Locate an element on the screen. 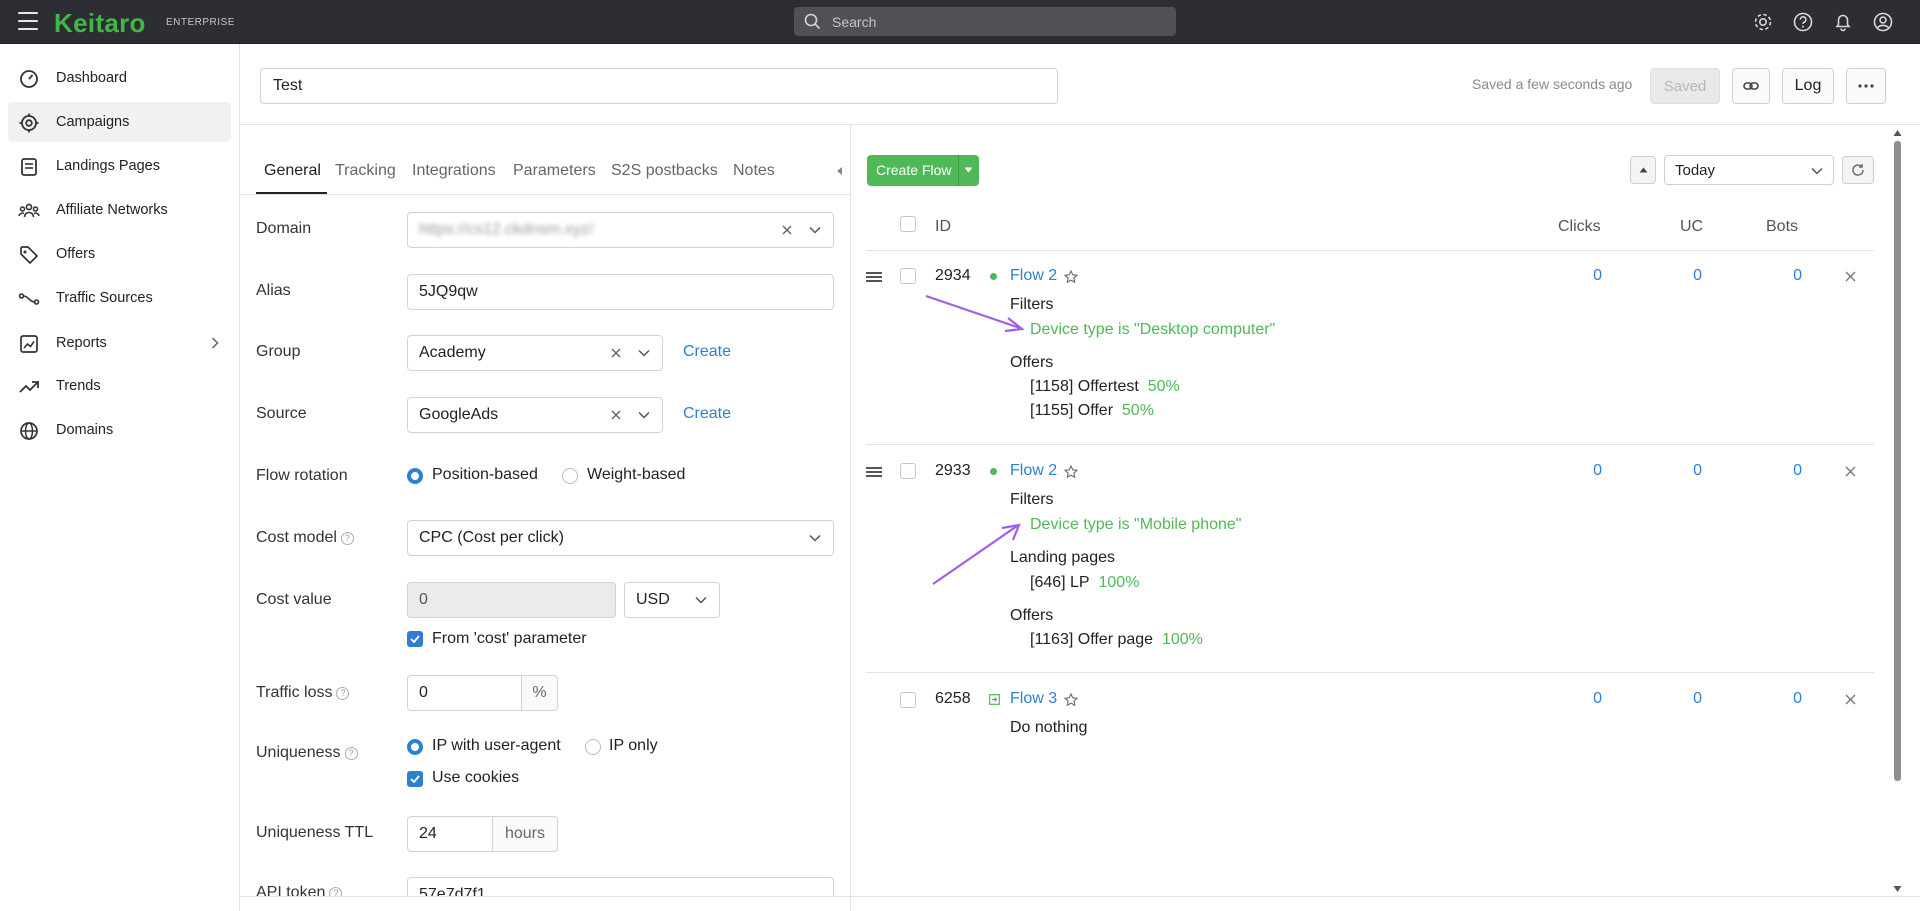 The image size is (1920, 911). domain-select: https://cs12.ckdnsm.xyz/ is located at coordinates (620, 230).